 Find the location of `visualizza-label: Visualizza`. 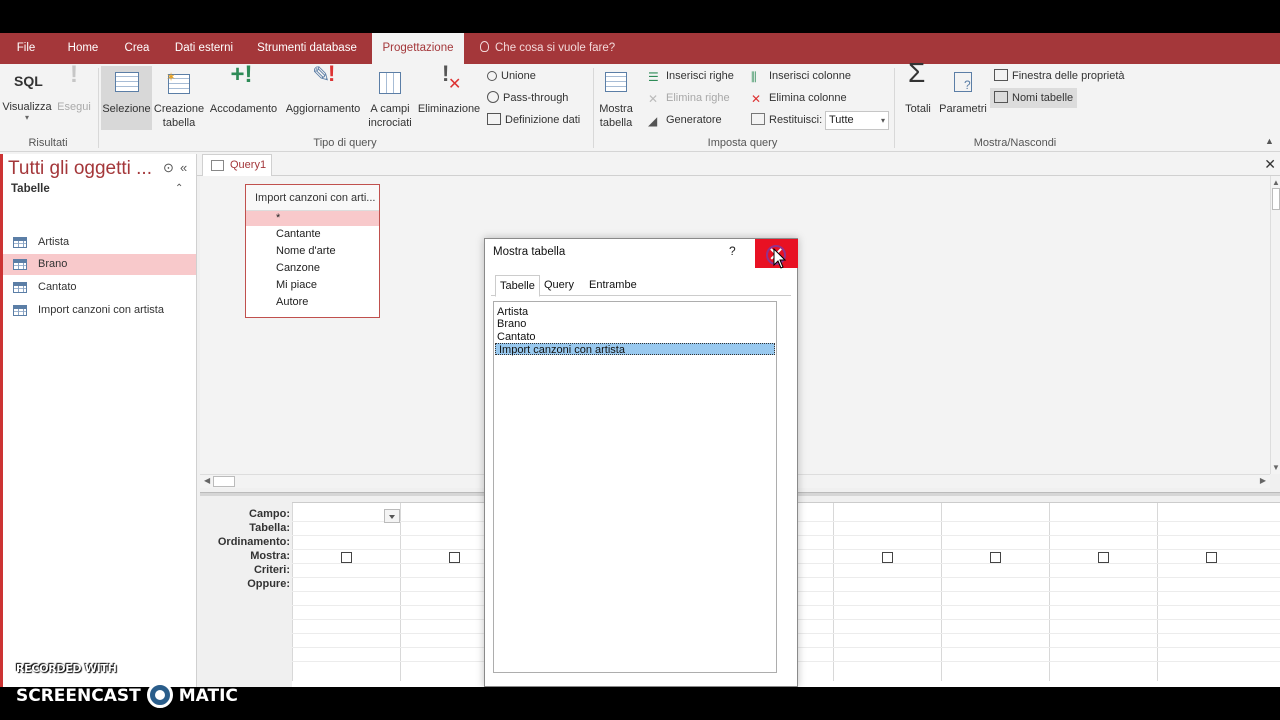

visualizza-label: Visualizza is located at coordinates (27, 107).